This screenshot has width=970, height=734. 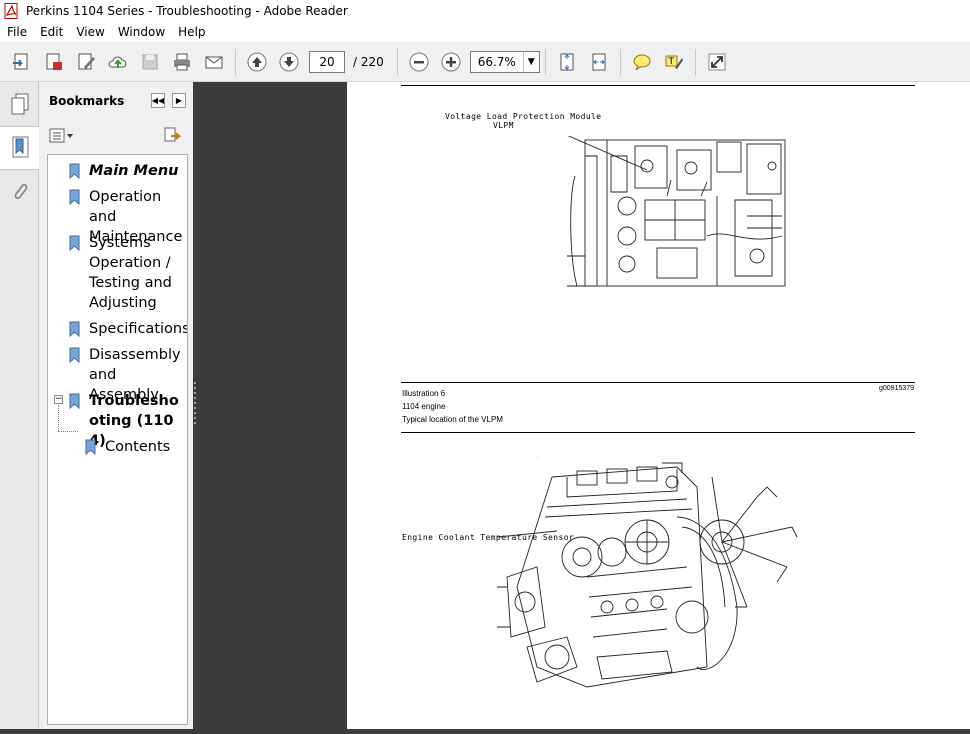 I want to click on menu-help: Help, so click(x=191, y=32).